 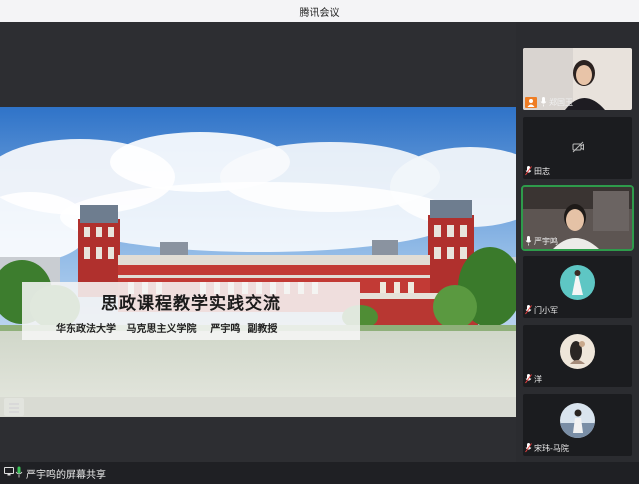 I want to click on participant-tile: 洋, so click(x=577, y=356).